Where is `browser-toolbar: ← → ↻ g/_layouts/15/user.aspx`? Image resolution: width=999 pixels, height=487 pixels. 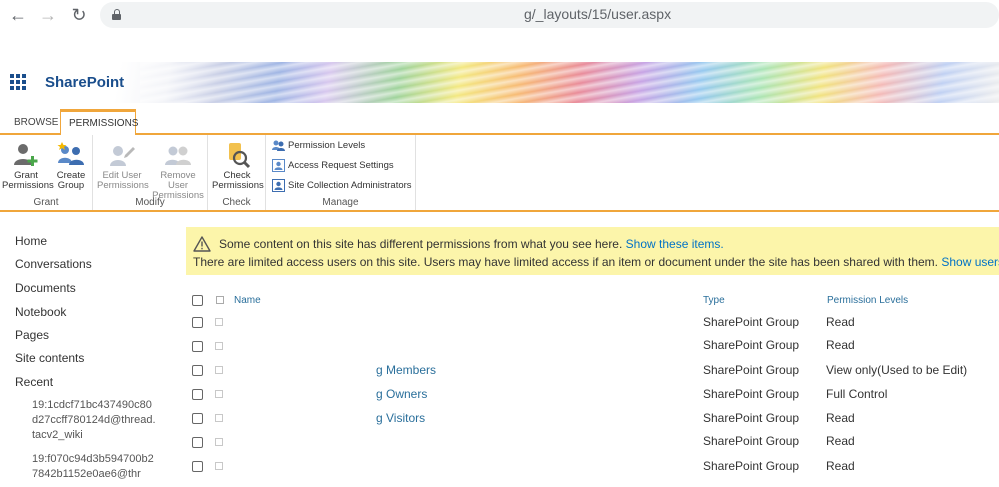 browser-toolbar: ← → ↻ g/_layouts/15/user.aspx is located at coordinates (499, 15).